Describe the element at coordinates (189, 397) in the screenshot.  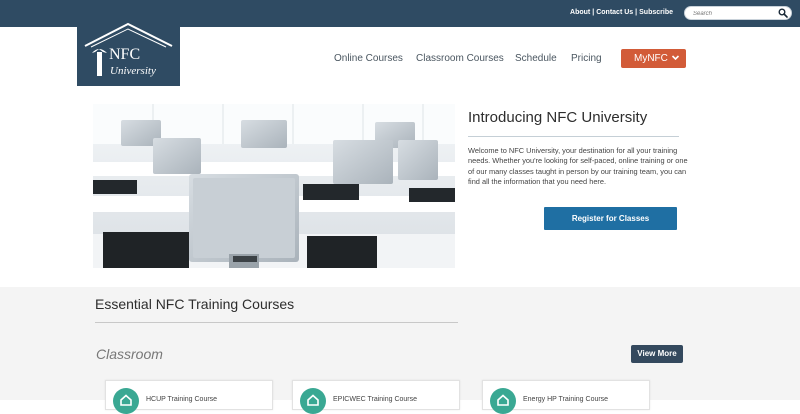
I see `course-card-hcup: HCUP Training Course` at that location.